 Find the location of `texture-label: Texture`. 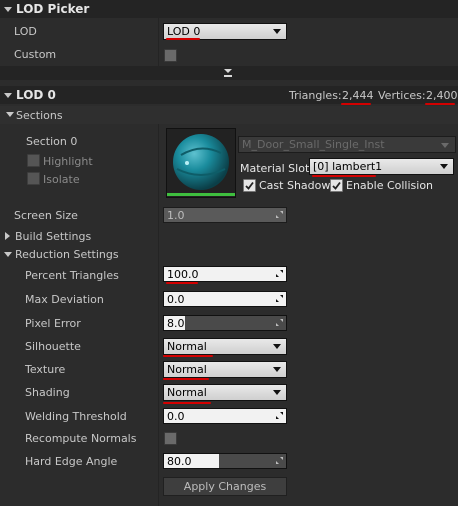

texture-label: Texture is located at coordinates (45, 369).